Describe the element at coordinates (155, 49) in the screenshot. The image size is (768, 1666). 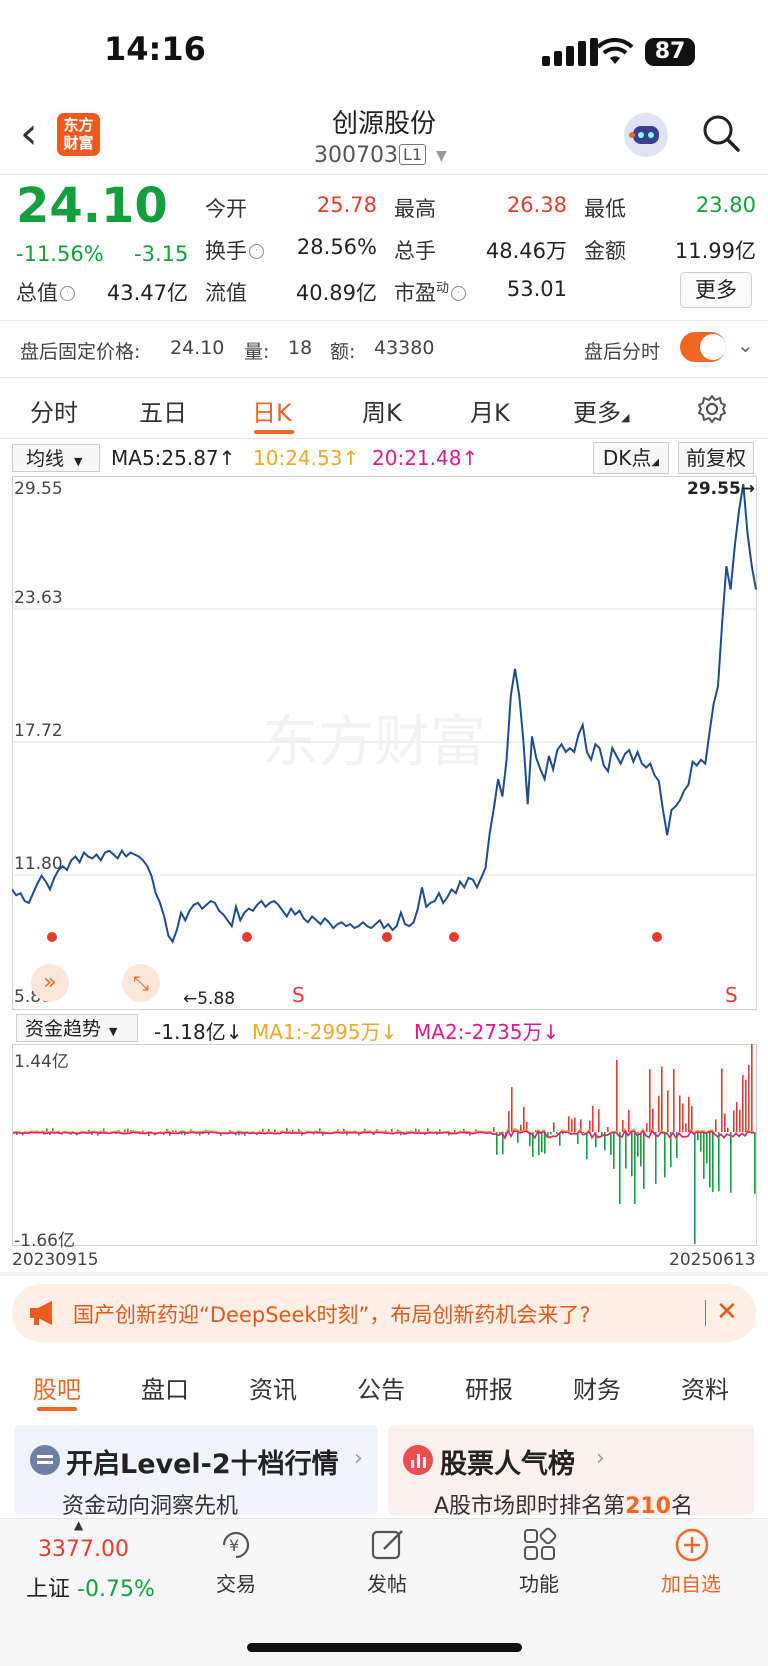
I see `status-time: 14:16` at that location.